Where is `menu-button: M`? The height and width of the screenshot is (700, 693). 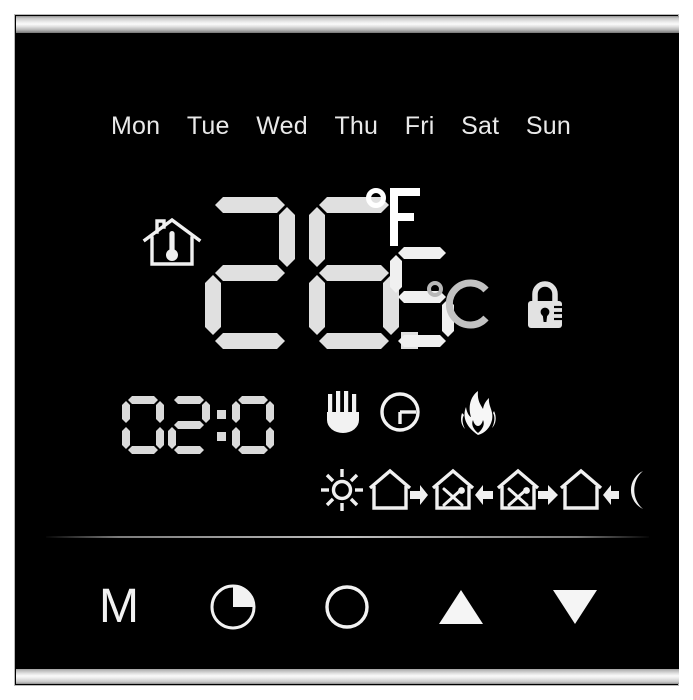
menu-button: M is located at coordinates (119, 607).